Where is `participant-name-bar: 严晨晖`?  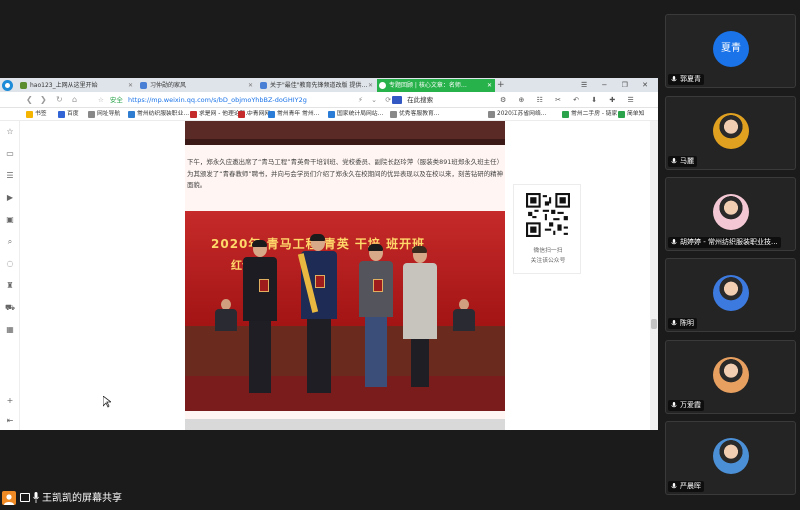 participant-name-bar: 严晨晖 is located at coordinates (686, 486).